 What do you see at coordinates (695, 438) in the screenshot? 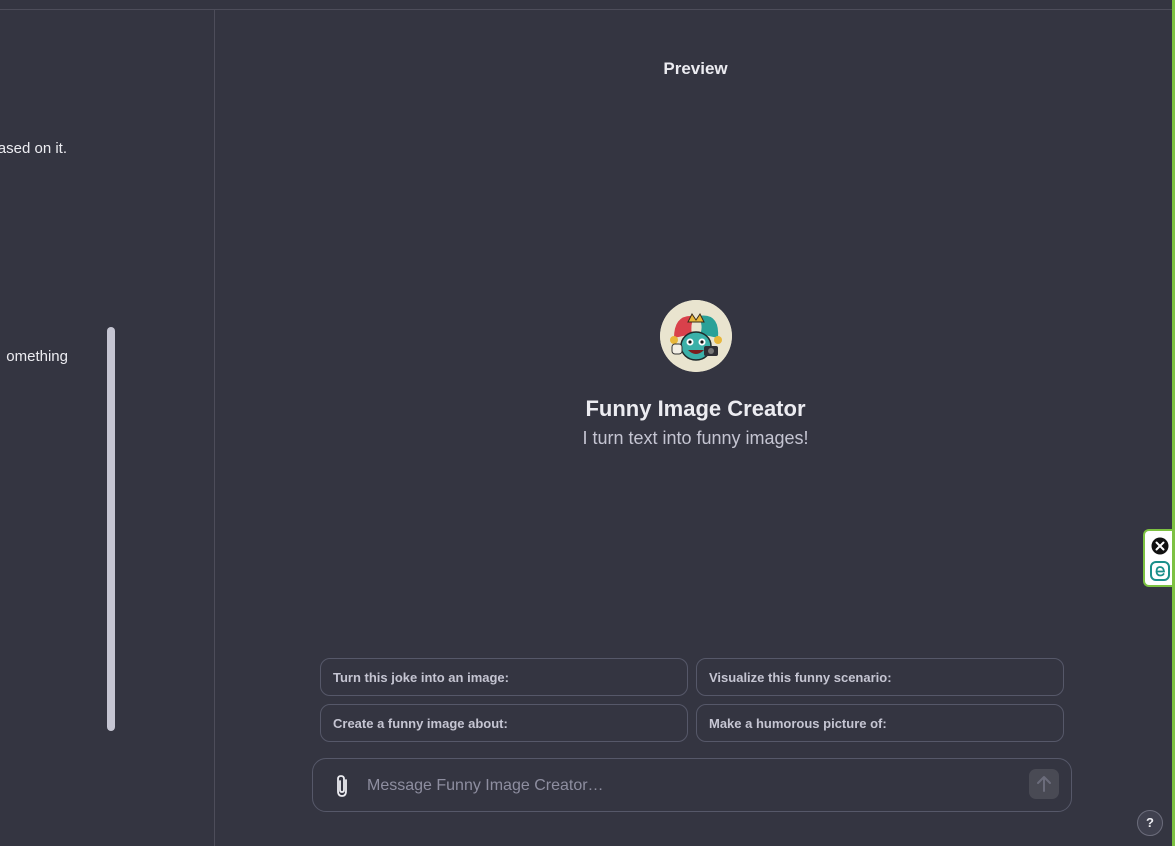
I see `gpt-description: I turn text into funny images!` at bounding box center [695, 438].